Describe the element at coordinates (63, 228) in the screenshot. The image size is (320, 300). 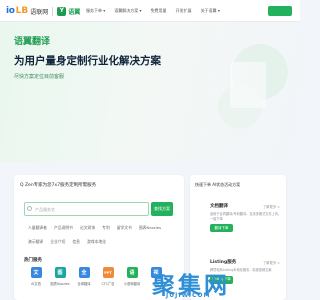
I see `tag-item: 产品说明书` at that location.